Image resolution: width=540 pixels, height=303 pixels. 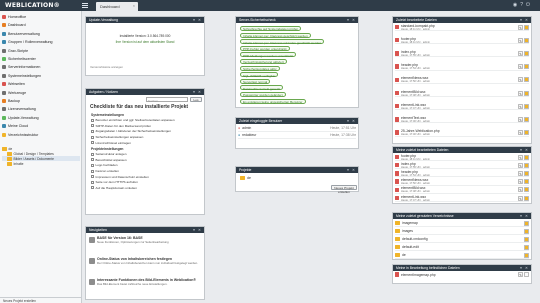 I want to click on file-row: elementText.wsx Heute, 17:46 Uhr · admin ✎, so click(x=462, y=120).